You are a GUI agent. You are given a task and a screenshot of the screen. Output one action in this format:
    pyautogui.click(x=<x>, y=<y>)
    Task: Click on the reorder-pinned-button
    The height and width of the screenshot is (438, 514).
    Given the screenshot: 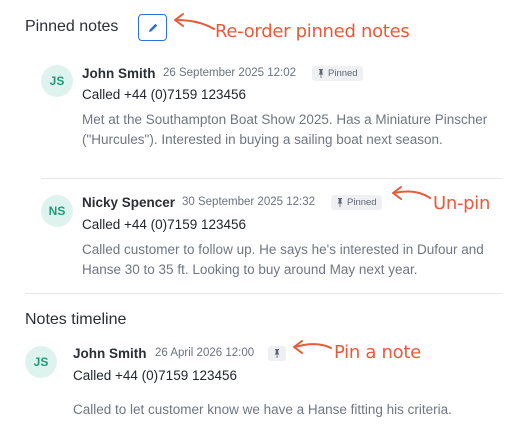 What is the action you would take?
    pyautogui.click(x=152, y=27)
    